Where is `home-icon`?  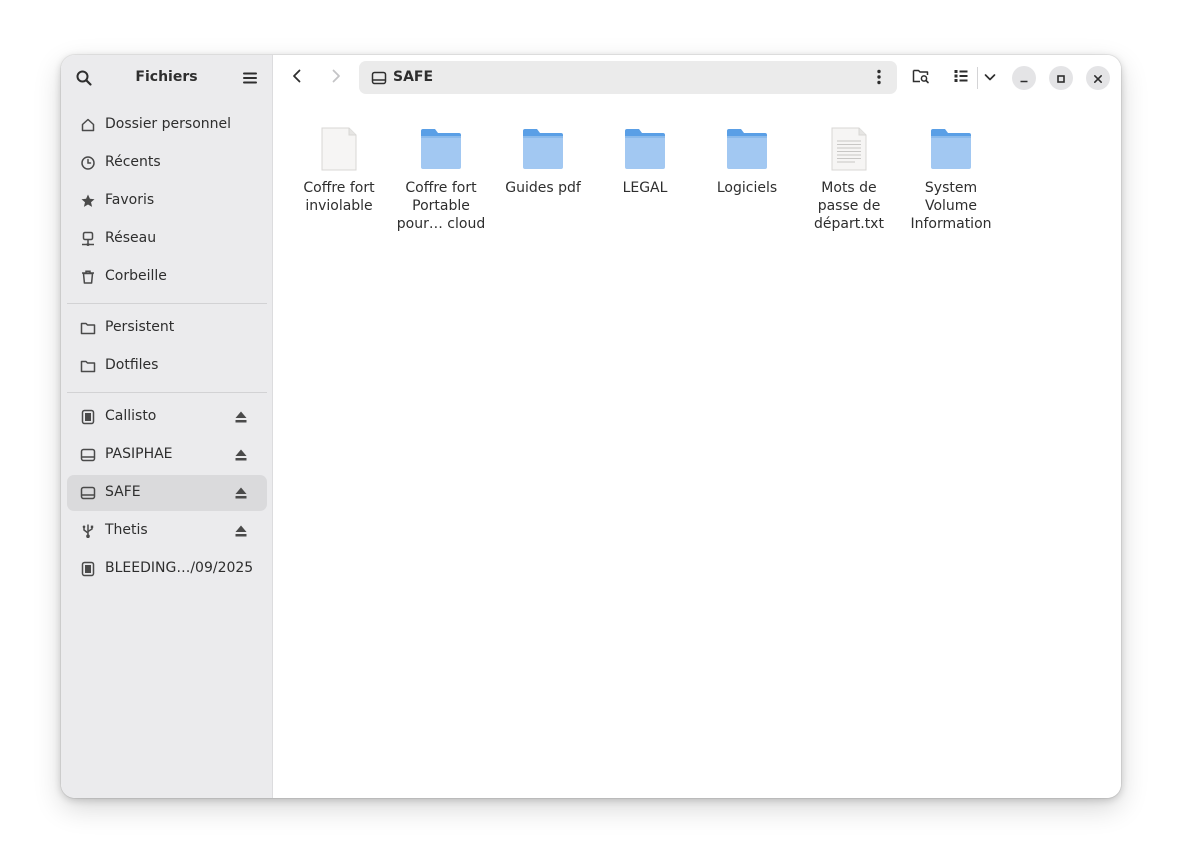
home-icon is located at coordinates (88, 125).